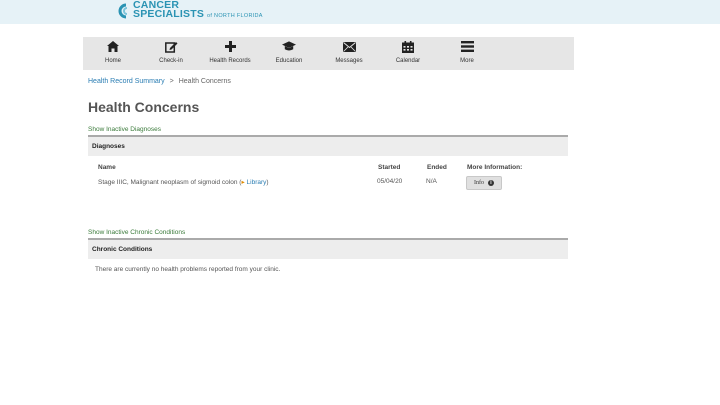 Image resolution: width=720 pixels, height=405 pixels. What do you see at coordinates (349, 61) in the screenshot?
I see `nav-label-messages: Messages` at bounding box center [349, 61].